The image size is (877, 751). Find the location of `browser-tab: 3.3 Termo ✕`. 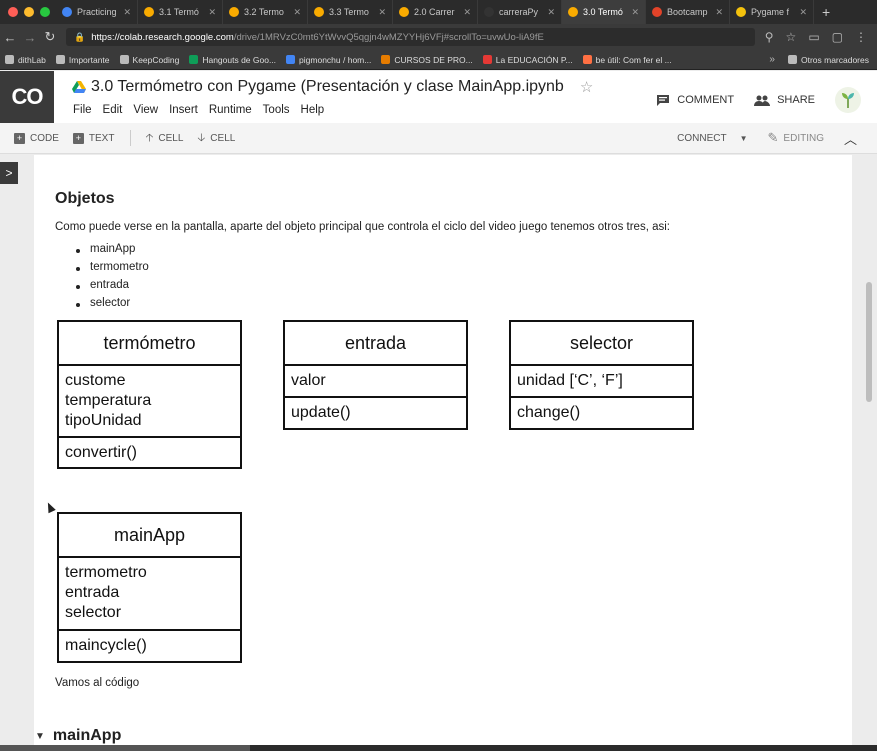

browser-tab: 3.3 Termo ✕ is located at coordinates (350, 12).